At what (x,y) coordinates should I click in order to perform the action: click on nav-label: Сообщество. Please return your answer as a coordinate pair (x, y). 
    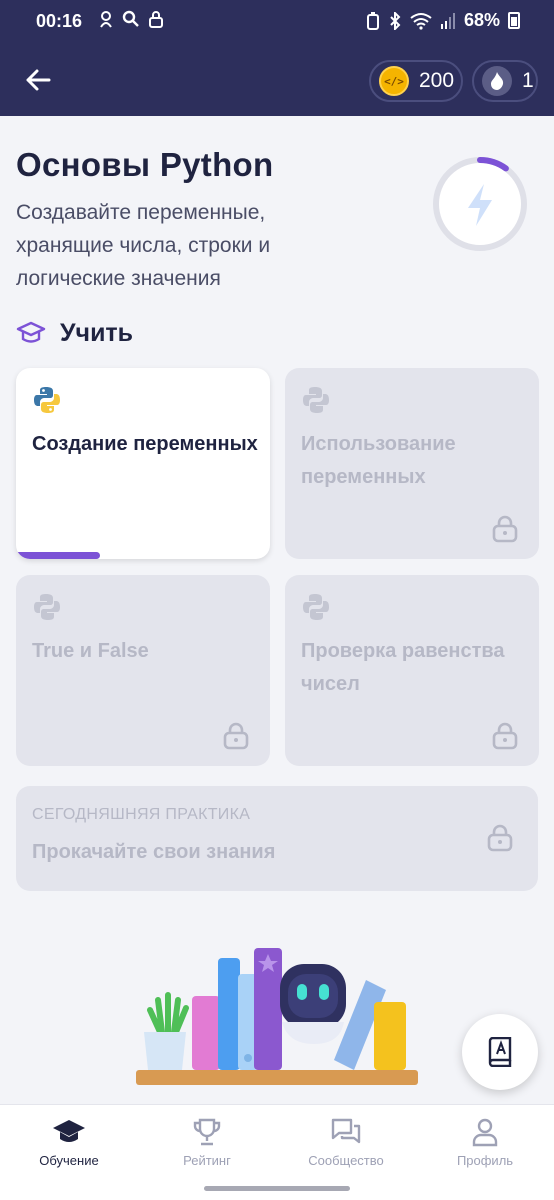
    Looking at the image, I should click on (346, 1160).